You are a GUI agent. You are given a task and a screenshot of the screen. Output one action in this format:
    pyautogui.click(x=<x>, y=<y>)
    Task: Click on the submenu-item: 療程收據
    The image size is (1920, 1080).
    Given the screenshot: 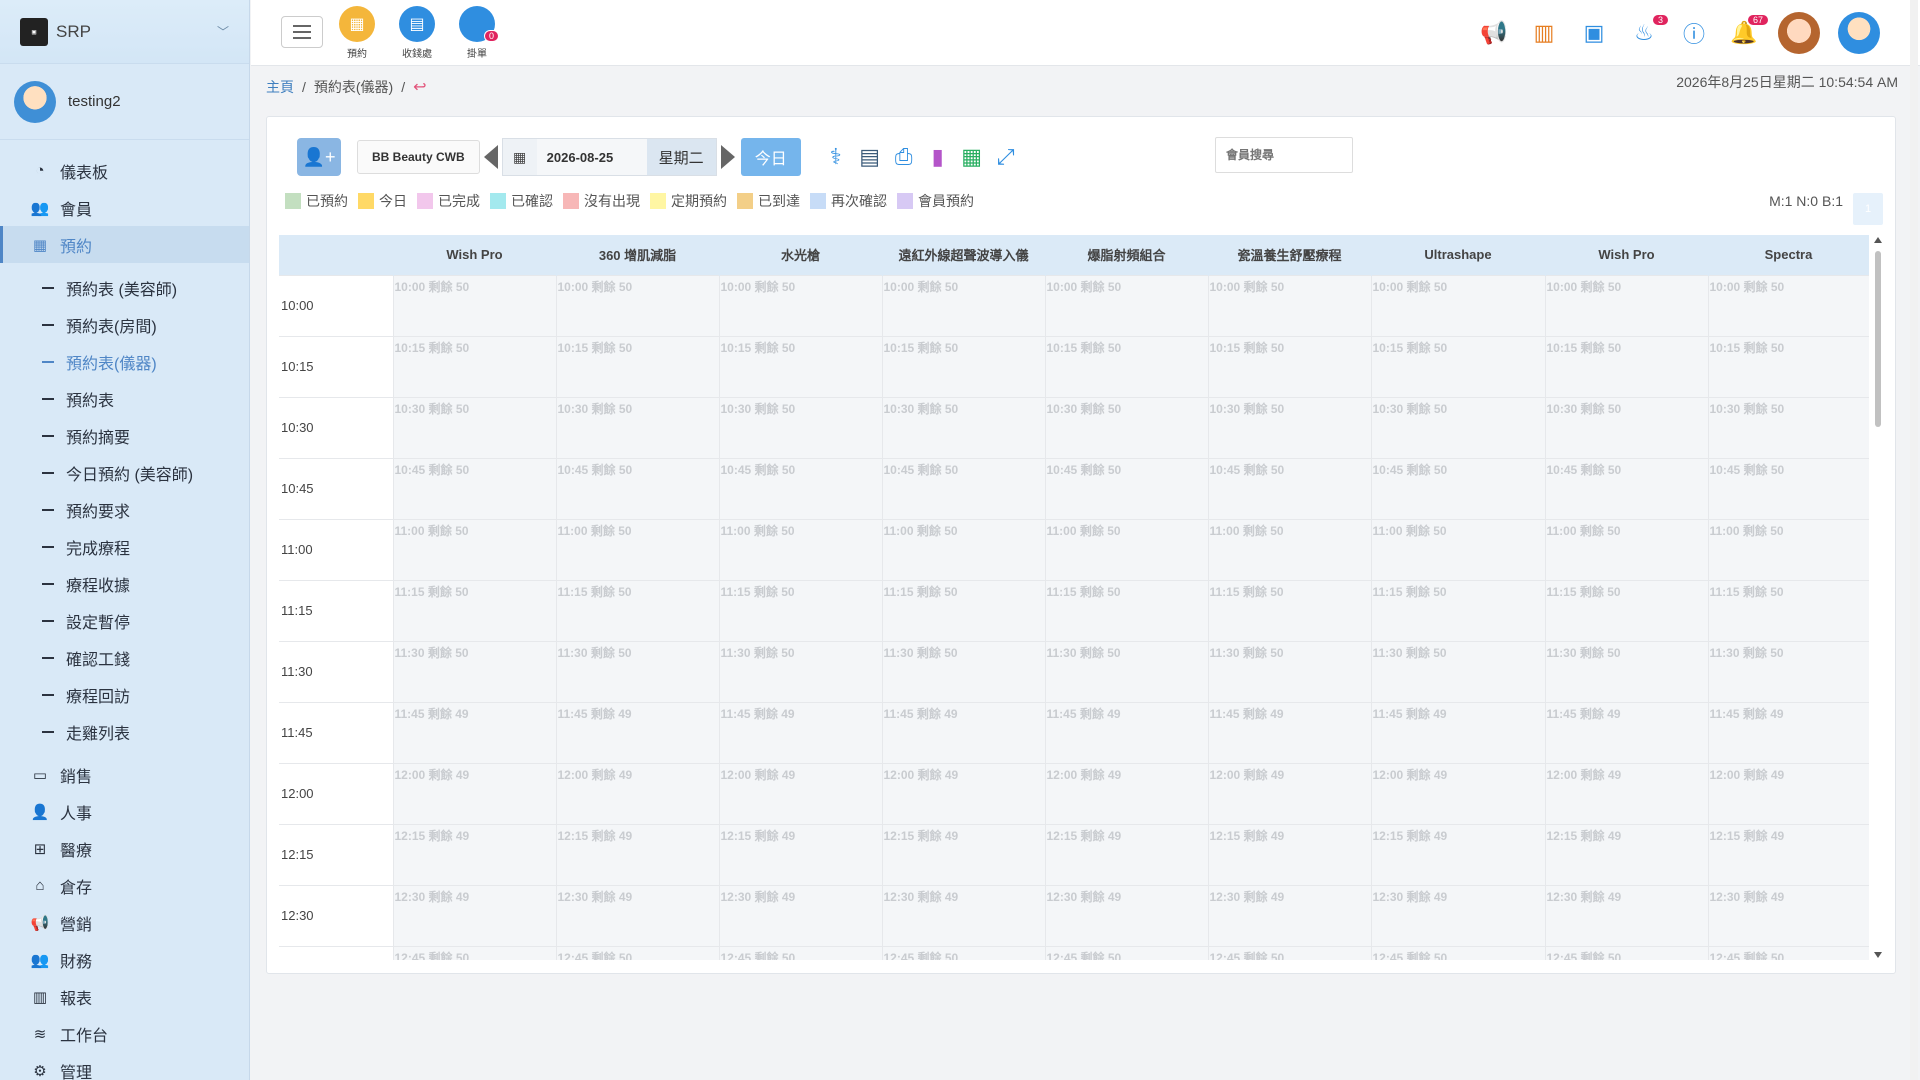 What is the action you would take?
    pyautogui.click(x=124, y=583)
    